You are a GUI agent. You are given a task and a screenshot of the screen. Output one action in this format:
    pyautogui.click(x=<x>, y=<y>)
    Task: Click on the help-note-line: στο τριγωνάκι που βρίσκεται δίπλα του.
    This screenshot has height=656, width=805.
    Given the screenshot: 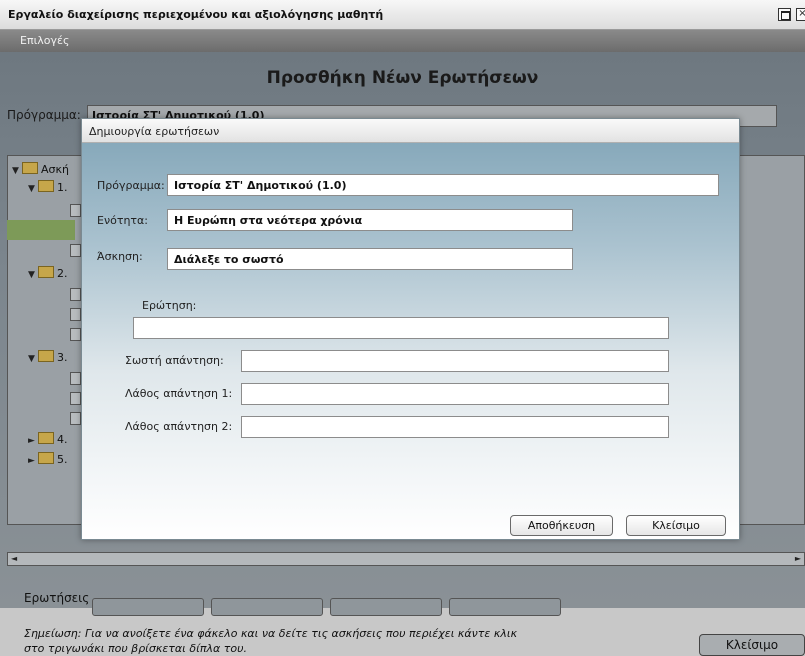 What is the action you would take?
    pyautogui.click(x=135, y=648)
    